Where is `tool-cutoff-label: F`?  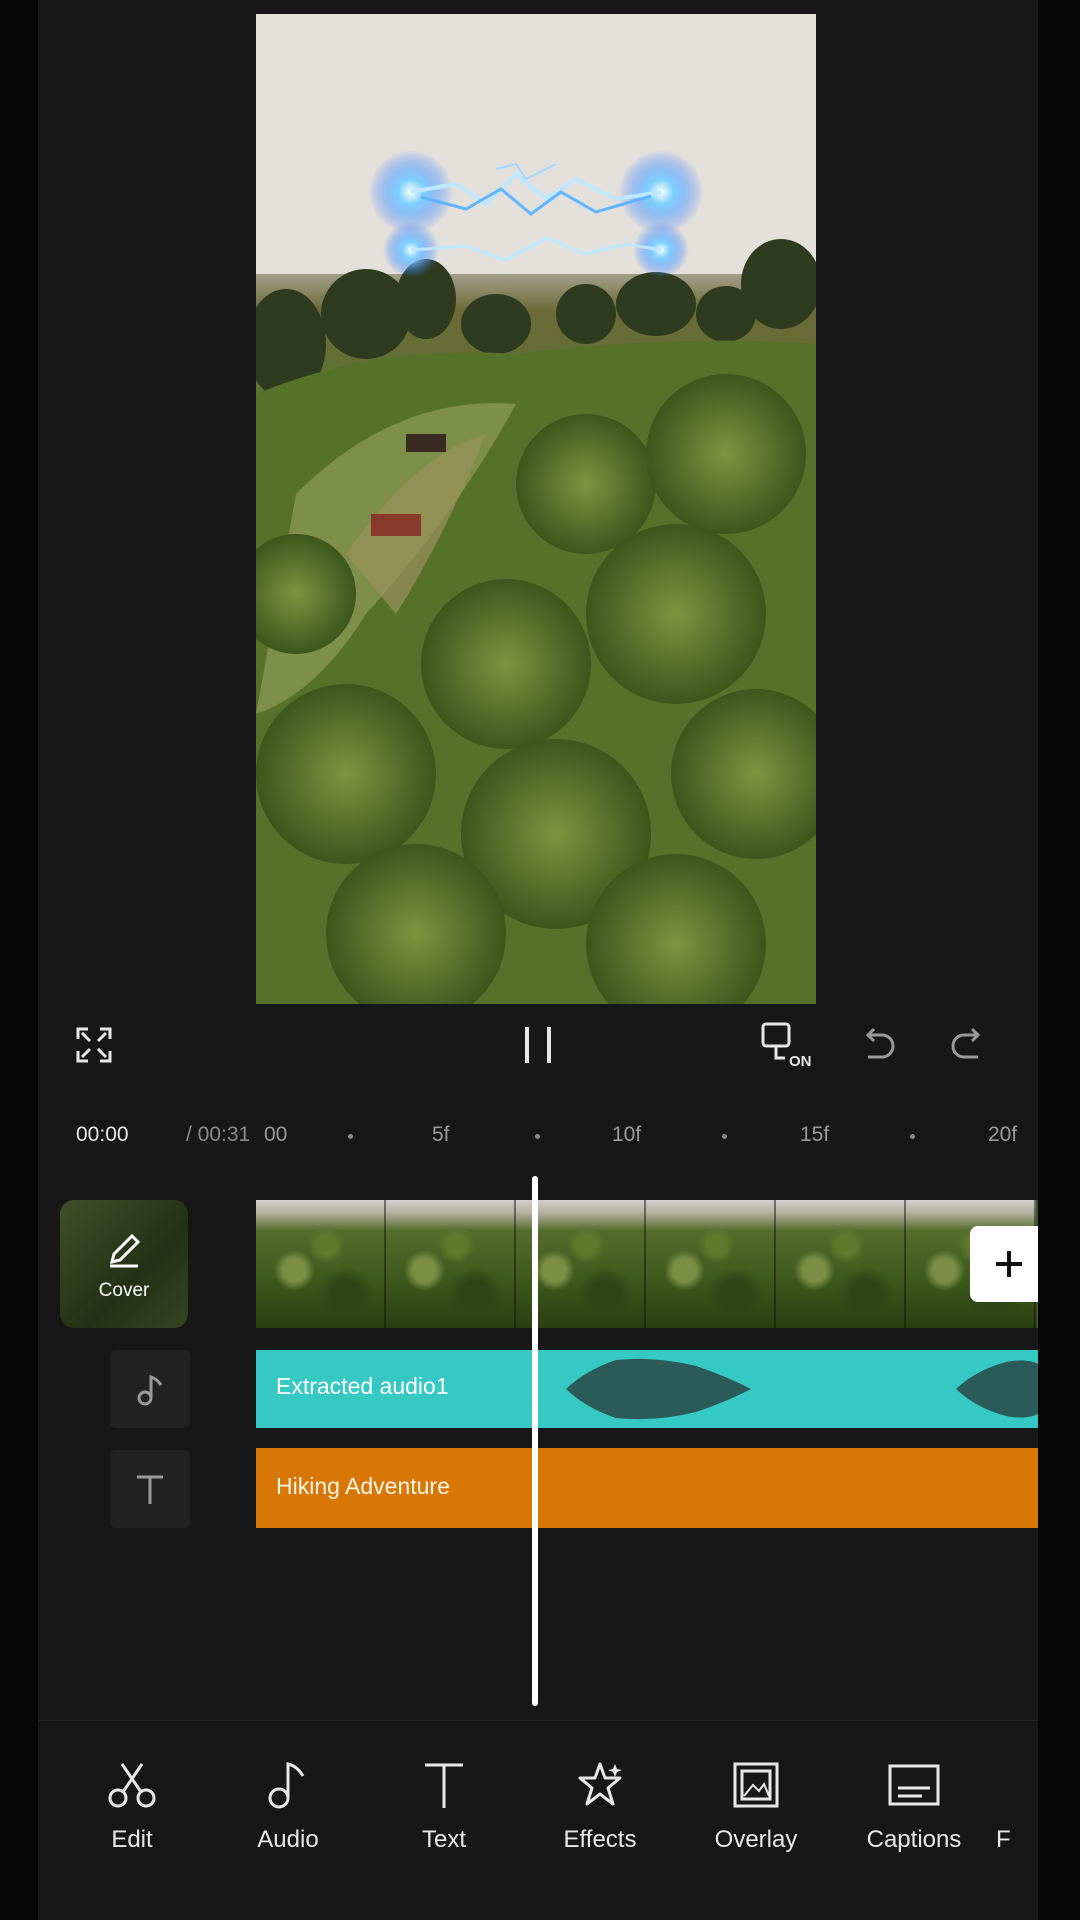
tool-cutoff-label: F is located at coordinates (1003, 1840).